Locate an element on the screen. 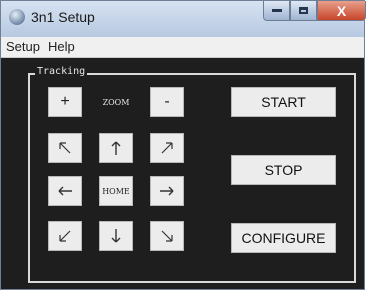 The height and width of the screenshot is (298, 371). move-down-right-button is located at coordinates (167, 236).